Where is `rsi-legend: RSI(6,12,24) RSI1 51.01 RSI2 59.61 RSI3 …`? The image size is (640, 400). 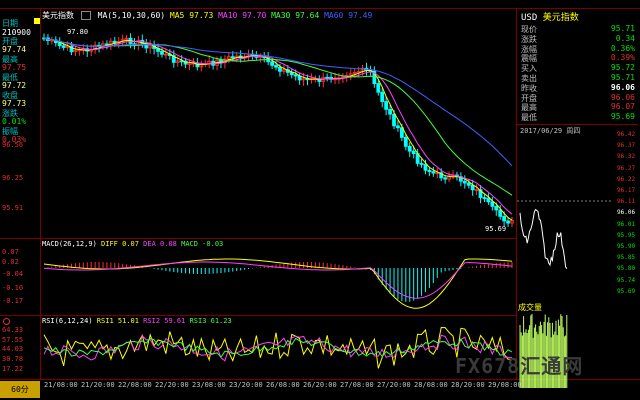
rsi-legend: RSI(6,12,24) RSI1 51.01 RSI2 59.61 RSI3 … is located at coordinates (137, 321).